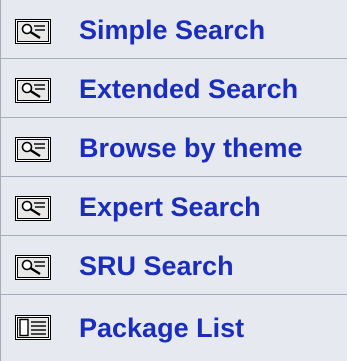 The image size is (347, 361). Describe the element at coordinates (161, 328) in the screenshot. I see `menu-item-label: Package List` at that location.